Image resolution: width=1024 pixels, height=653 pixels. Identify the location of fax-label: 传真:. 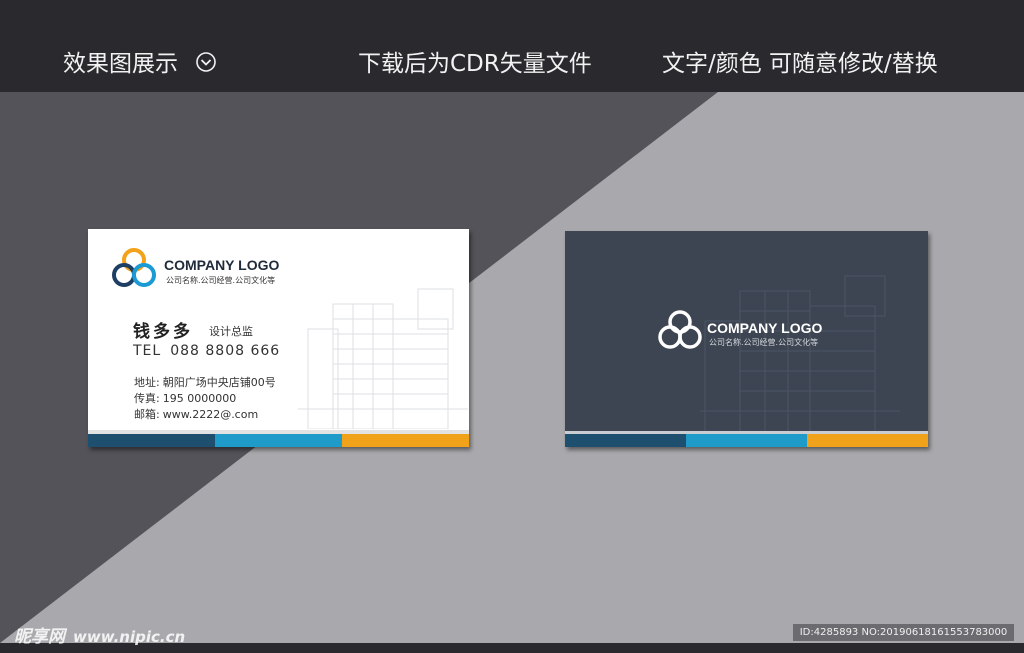
(147, 398).